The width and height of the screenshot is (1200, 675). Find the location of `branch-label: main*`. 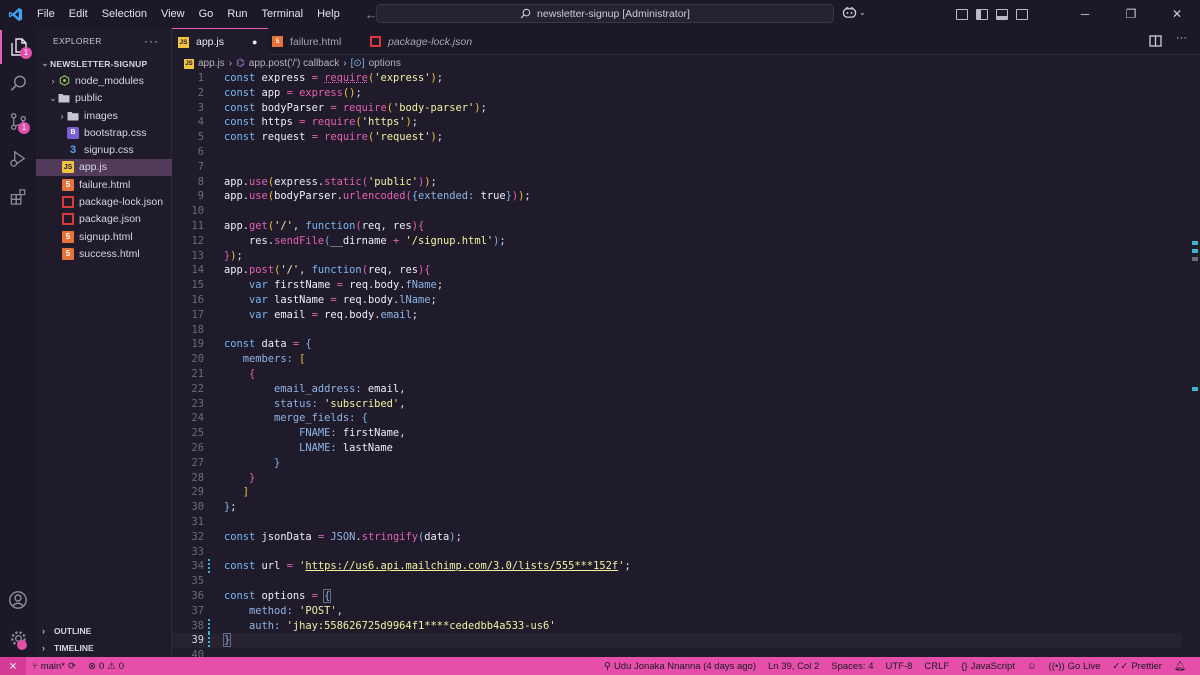

branch-label: main* is located at coordinates (52, 666).